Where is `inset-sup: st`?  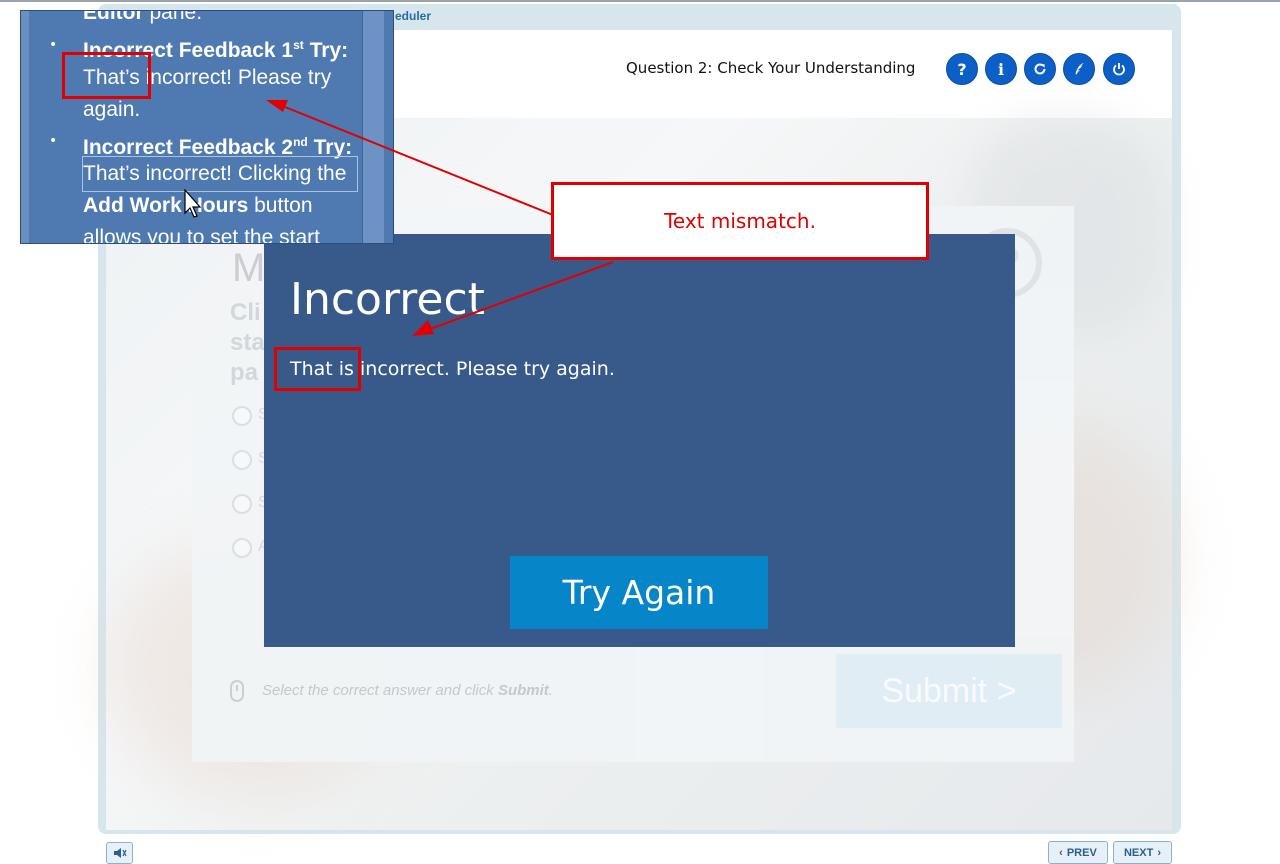 inset-sup: st is located at coordinates (298, 45).